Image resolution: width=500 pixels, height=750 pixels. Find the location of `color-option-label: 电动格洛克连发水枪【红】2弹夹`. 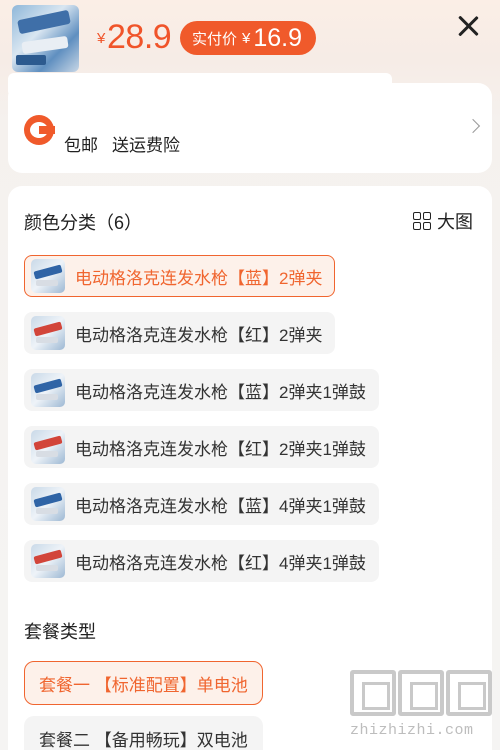

color-option-label: 电动格洛克连发水枪【红】2弹夹 is located at coordinates (199, 335).